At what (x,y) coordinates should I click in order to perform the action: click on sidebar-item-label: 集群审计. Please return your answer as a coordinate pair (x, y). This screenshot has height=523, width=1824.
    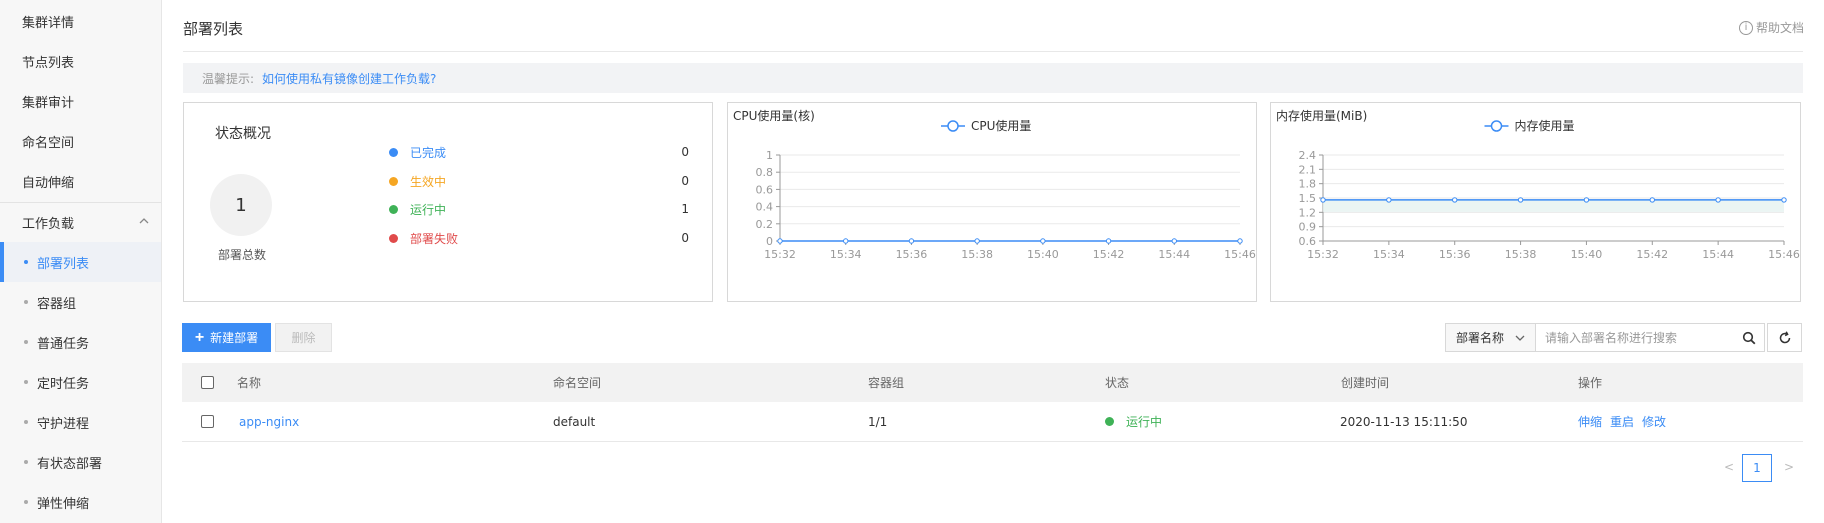
    Looking at the image, I should click on (48, 103).